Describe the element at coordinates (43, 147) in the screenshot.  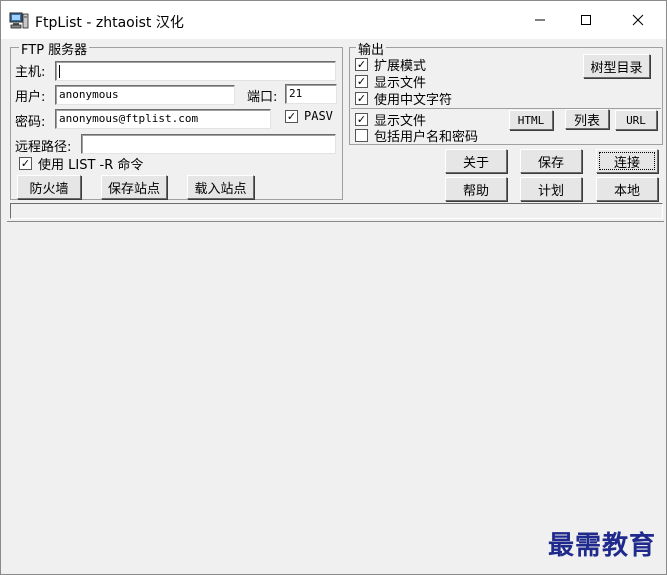
I see `remote-path-label: 远程路径:` at that location.